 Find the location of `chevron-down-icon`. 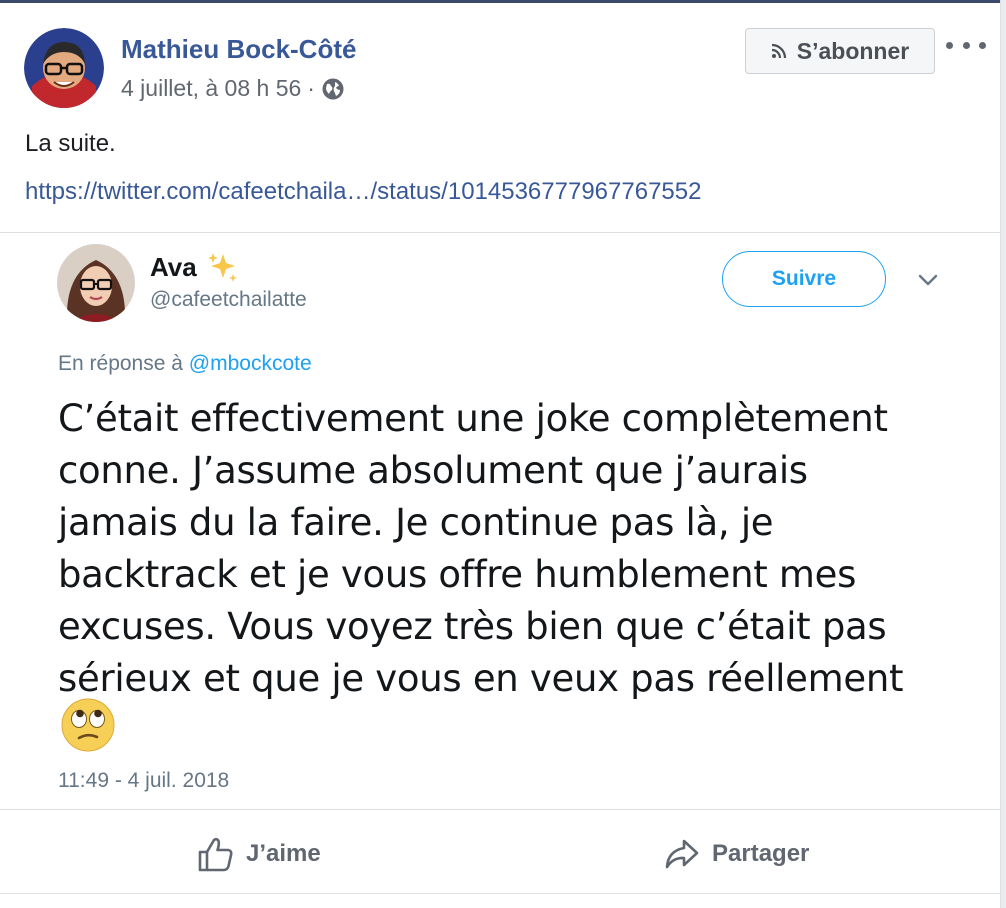

chevron-down-icon is located at coordinates (928, 280).